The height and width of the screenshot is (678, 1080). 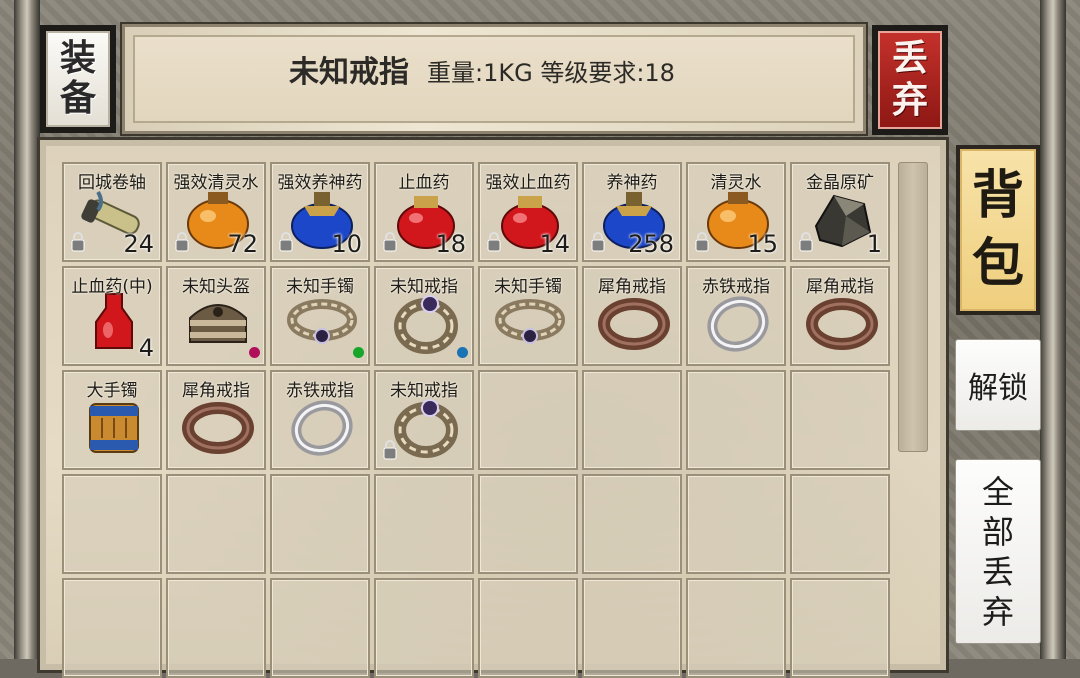 I want to click on inventory-scrollbar, so click(x=913, y=307).